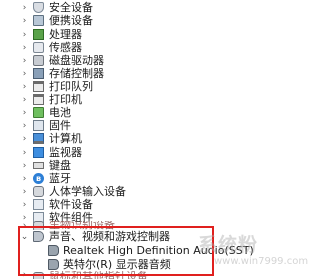 This screenshot has width=325, height=279. What do you see at coordinates (38, 178) in the screenshot?
I see `bluetooth-icon: ʙ` at bounding box center [38, 178].